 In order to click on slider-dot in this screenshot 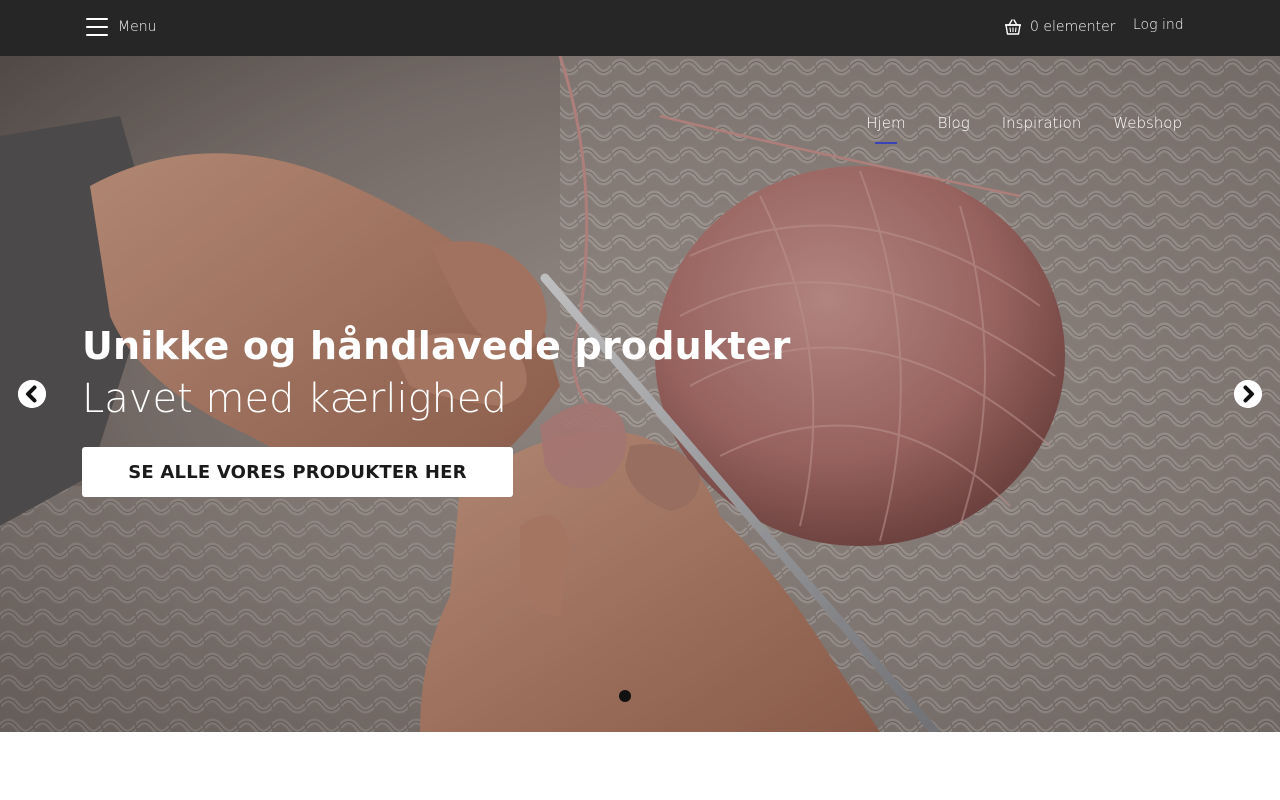, I will do `click(625, 696)`.